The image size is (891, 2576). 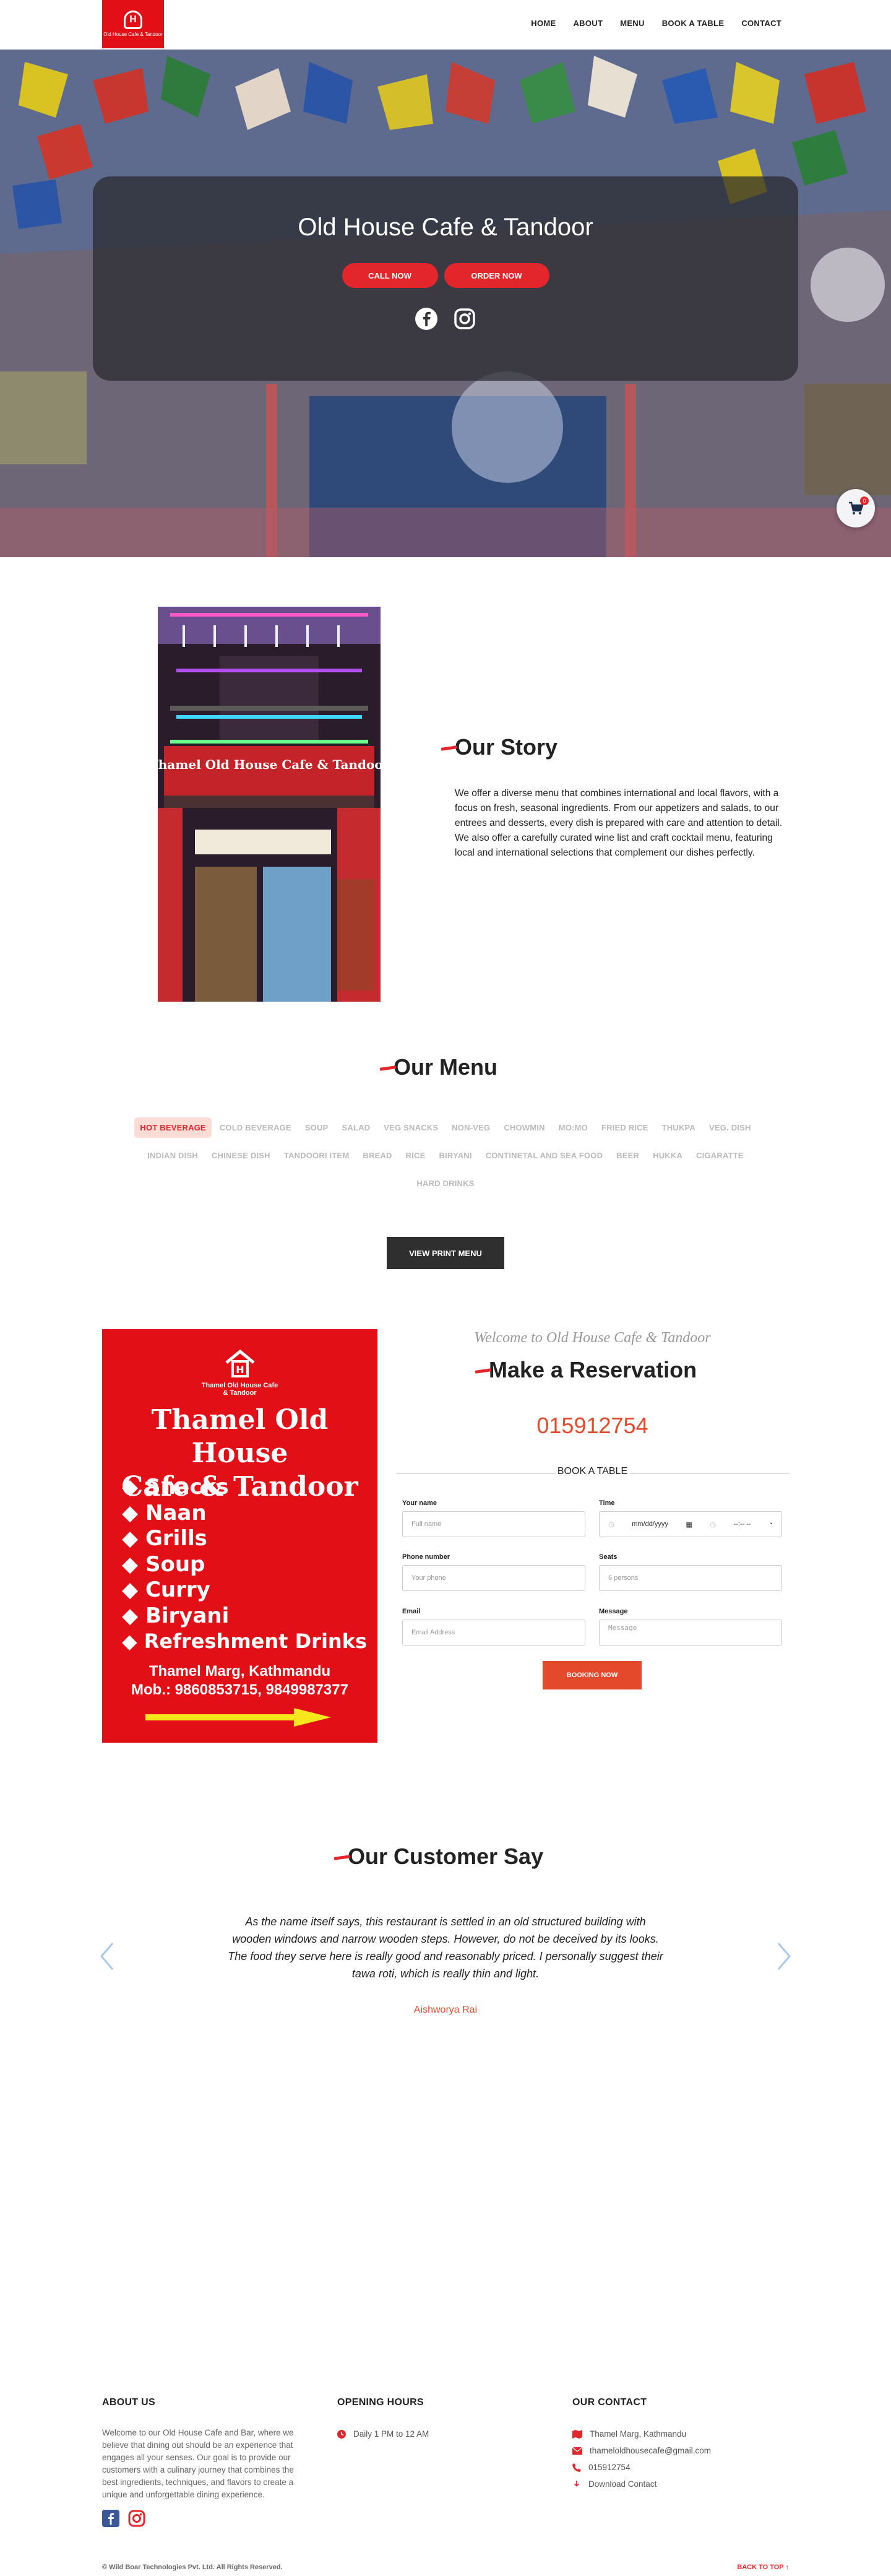 What do you see at coordinates (316, 1155) in the screenshot?
I see `menu-category-tab: TANDOORI ITEM` at bounding box center [316, 1155].